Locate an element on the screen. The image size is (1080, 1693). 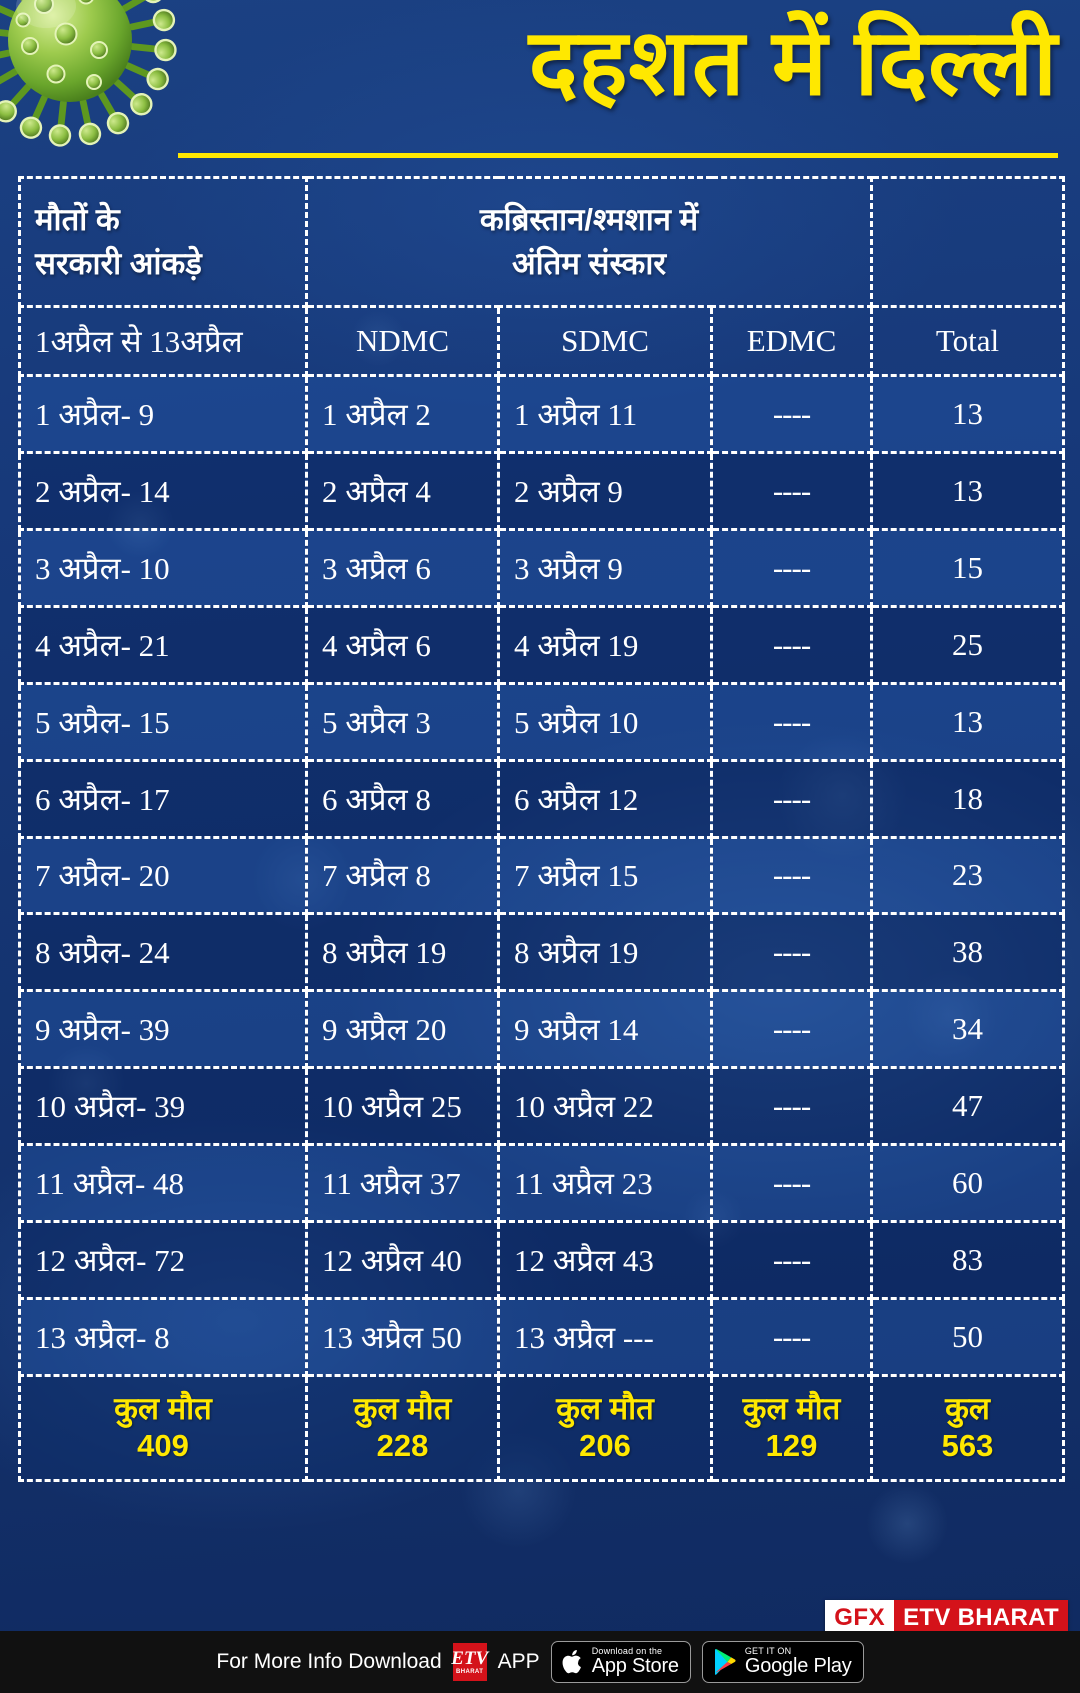
cell-ndmc: 4 अप्रैल 6 is located at coordinates (402, 644).